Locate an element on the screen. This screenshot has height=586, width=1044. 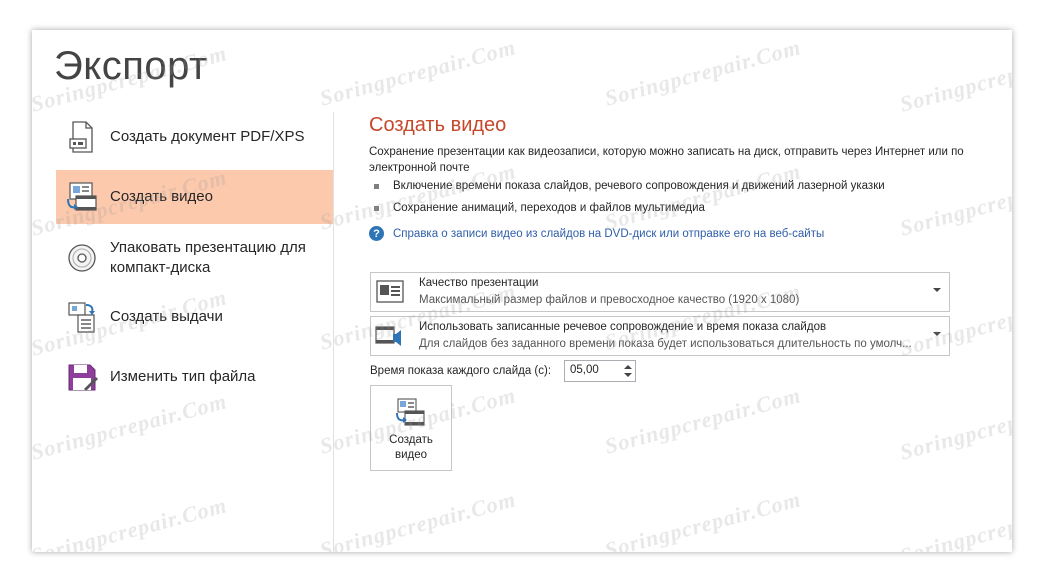
section-title: Создать видео is located at coordinates (438, 125).